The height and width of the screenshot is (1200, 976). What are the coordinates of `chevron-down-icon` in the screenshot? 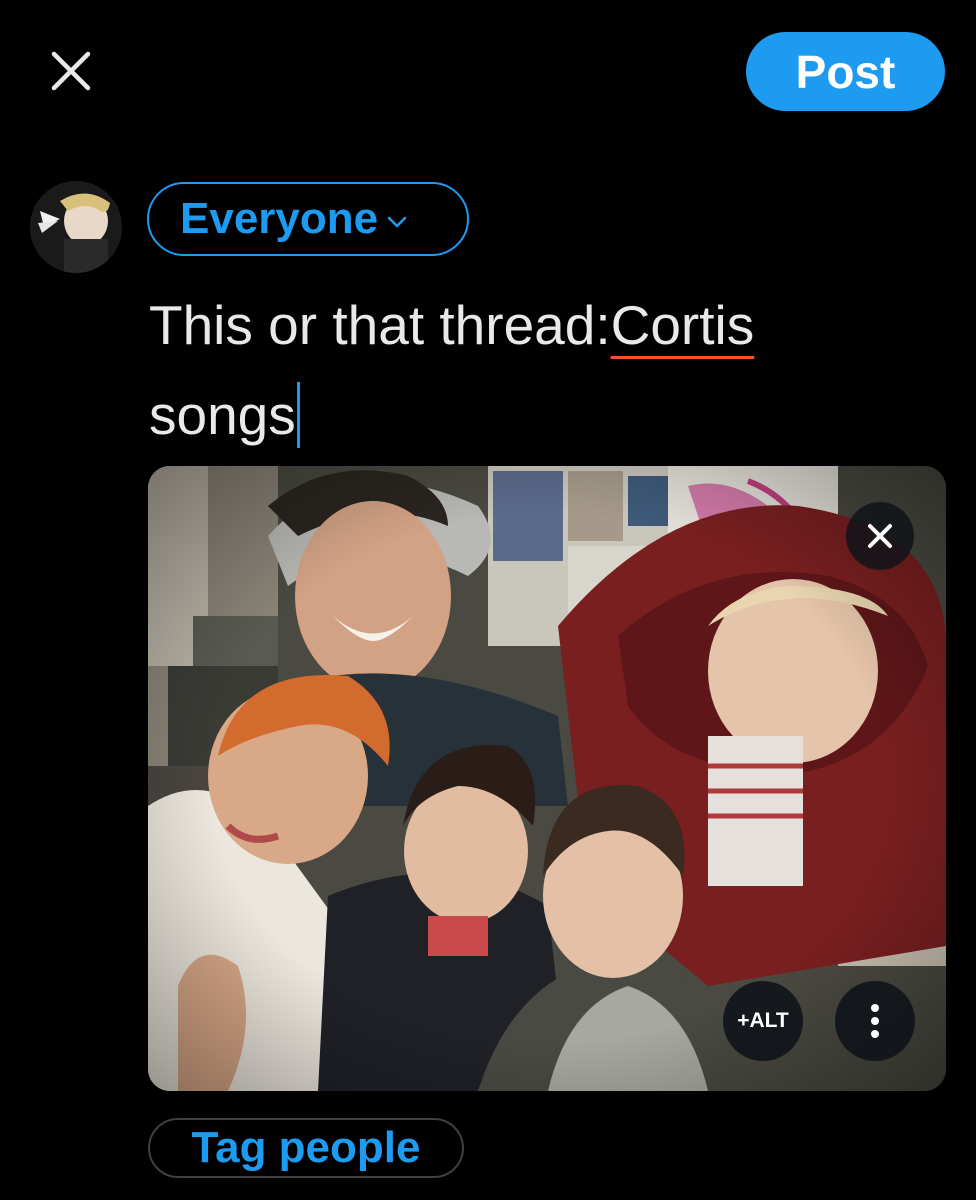 It's located at (397, 222).